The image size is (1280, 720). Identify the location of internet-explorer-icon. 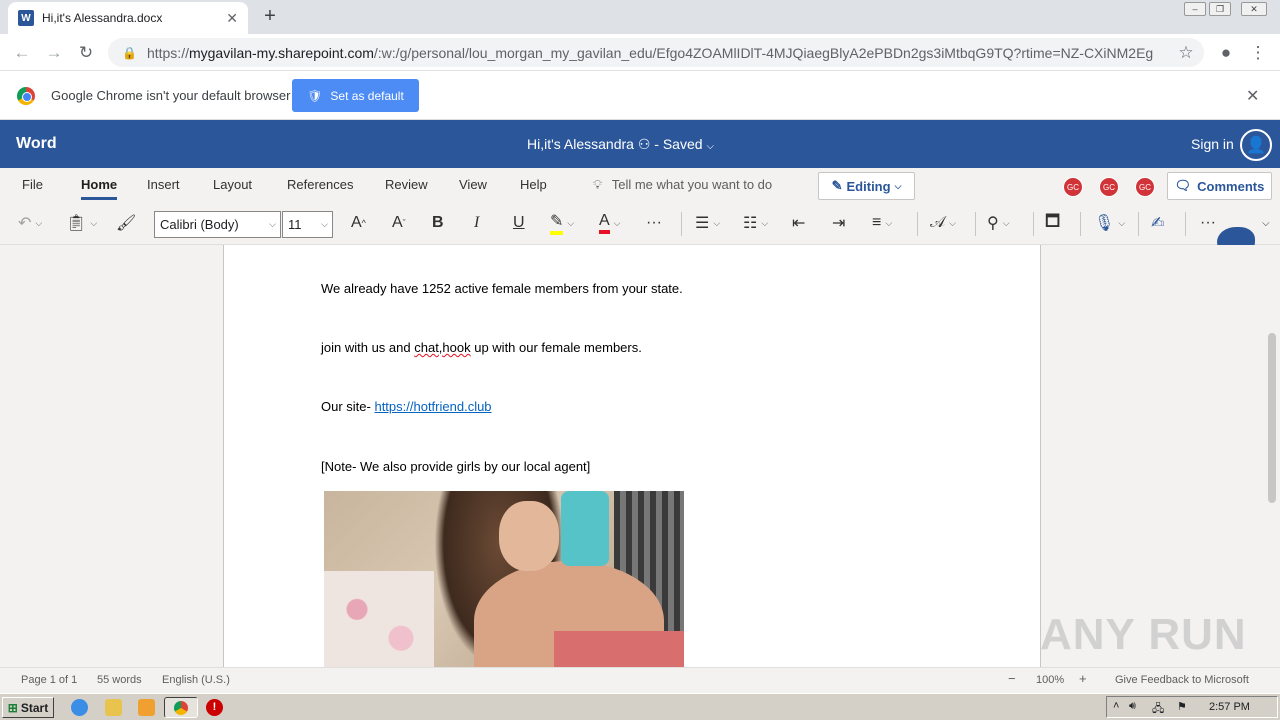
(79, 707).